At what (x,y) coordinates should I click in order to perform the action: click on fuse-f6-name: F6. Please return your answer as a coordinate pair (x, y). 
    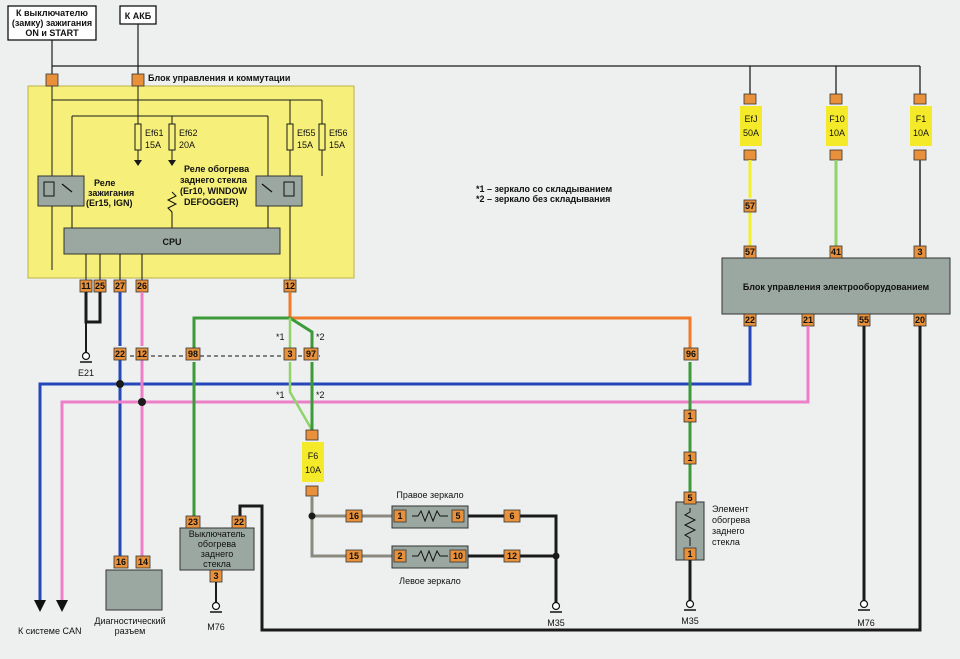
    Looking at the image, I should click on (313, 456).